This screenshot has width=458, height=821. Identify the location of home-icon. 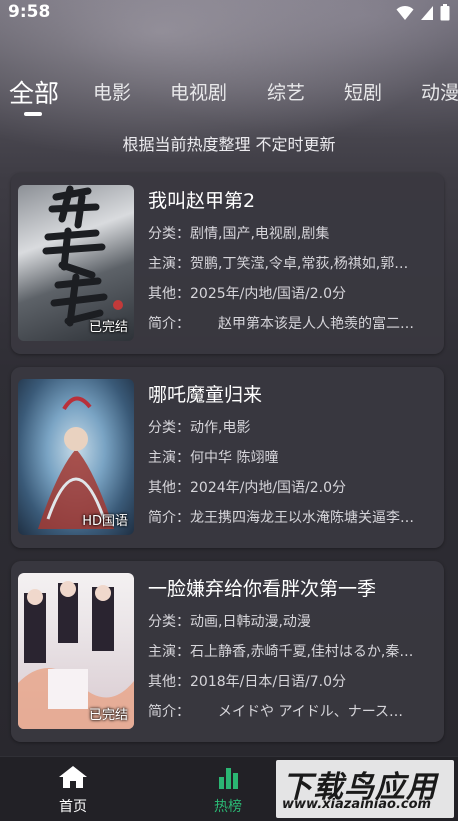
(73, 777).